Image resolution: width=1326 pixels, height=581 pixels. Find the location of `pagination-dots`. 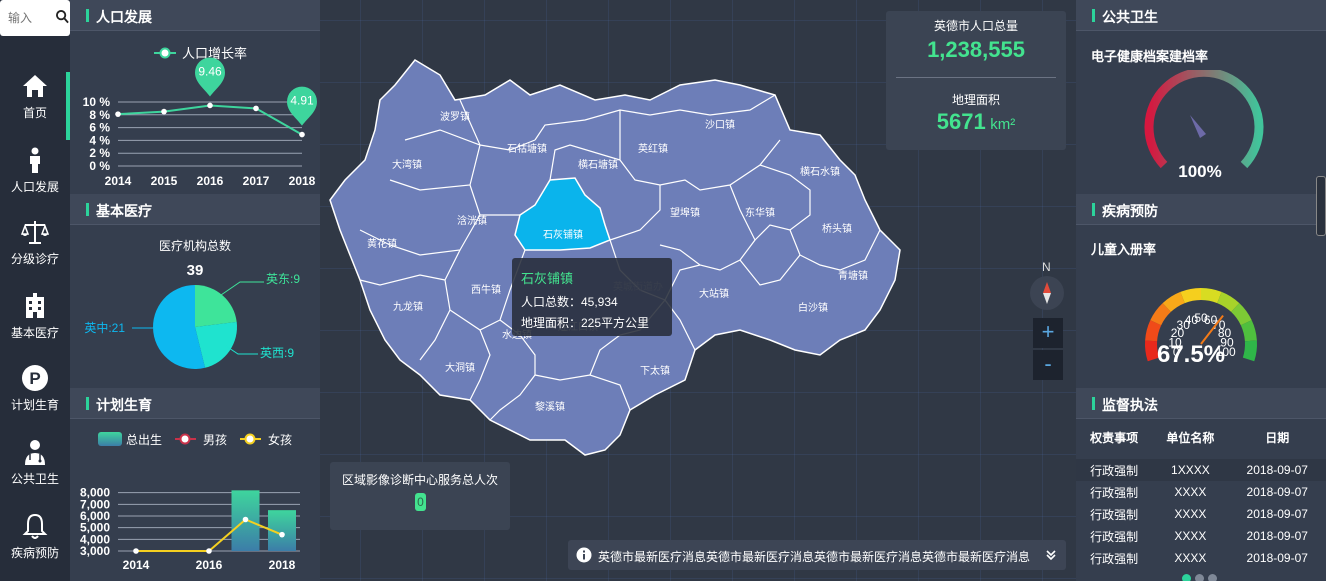

pagination-dots is located at coordinates (1201, 575).